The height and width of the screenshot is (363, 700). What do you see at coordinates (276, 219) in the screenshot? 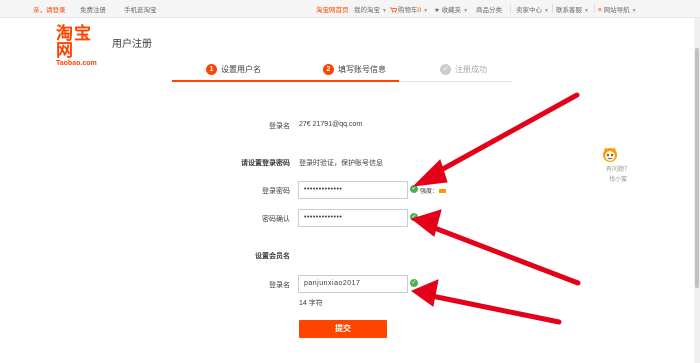
I see `confirm-password-label: 密码确认` at bounding box center [276, 219].